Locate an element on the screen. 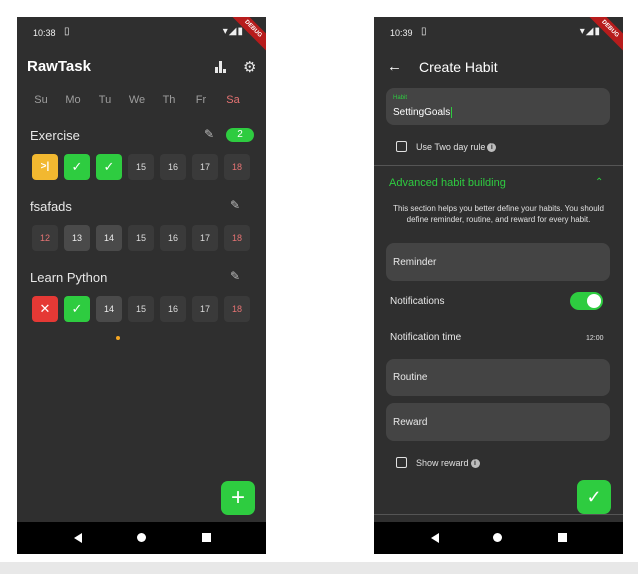  reminder-input: Reminder is located at coordinates (498, 262).